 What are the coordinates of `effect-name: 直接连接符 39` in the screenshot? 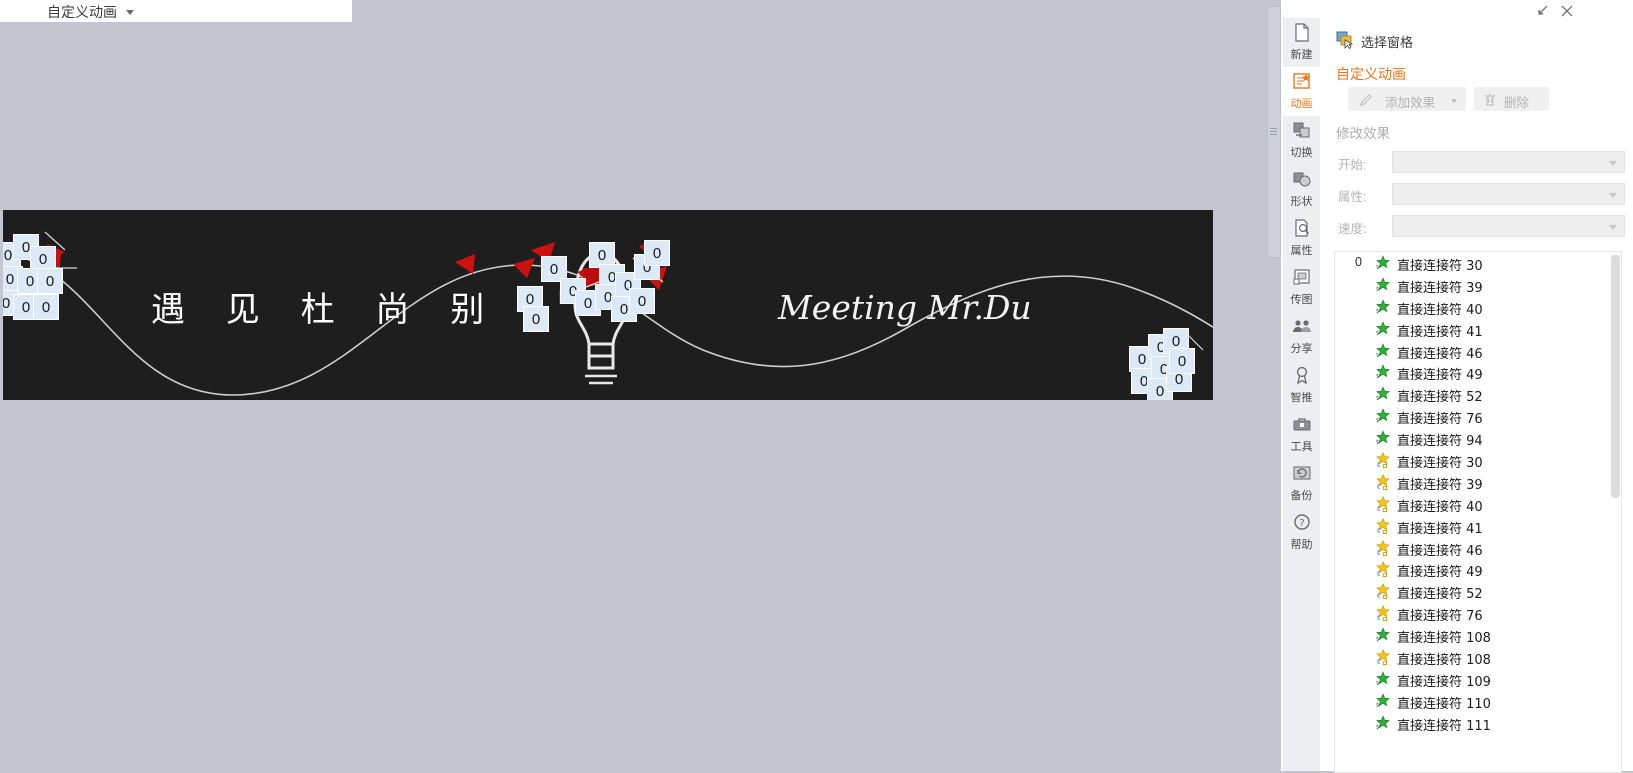 It's located at (1440, 485).